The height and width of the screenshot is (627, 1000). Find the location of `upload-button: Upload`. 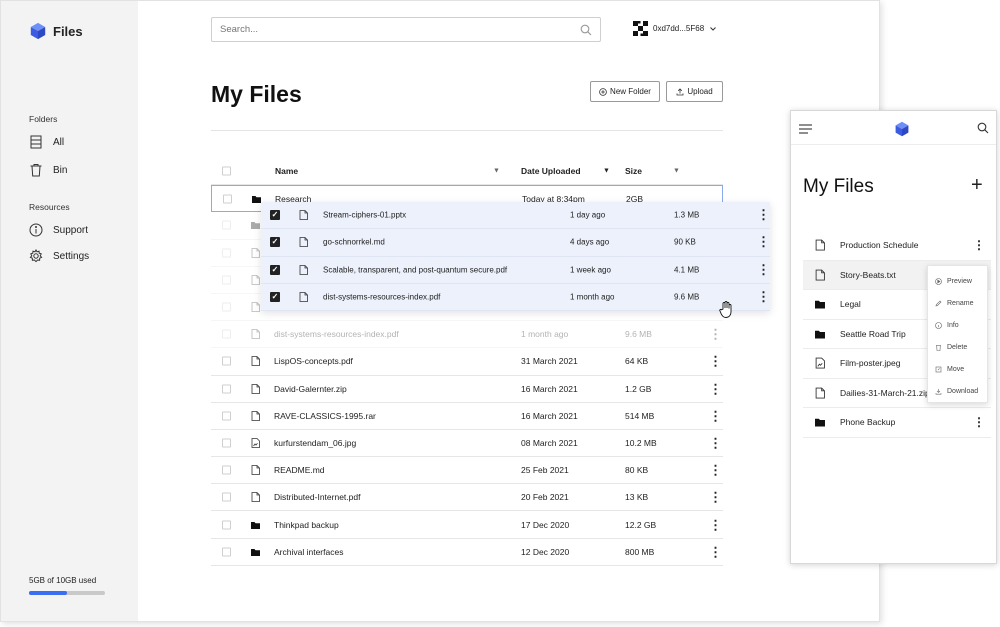

upload-button: Upload is located at coordinates (694, 91).